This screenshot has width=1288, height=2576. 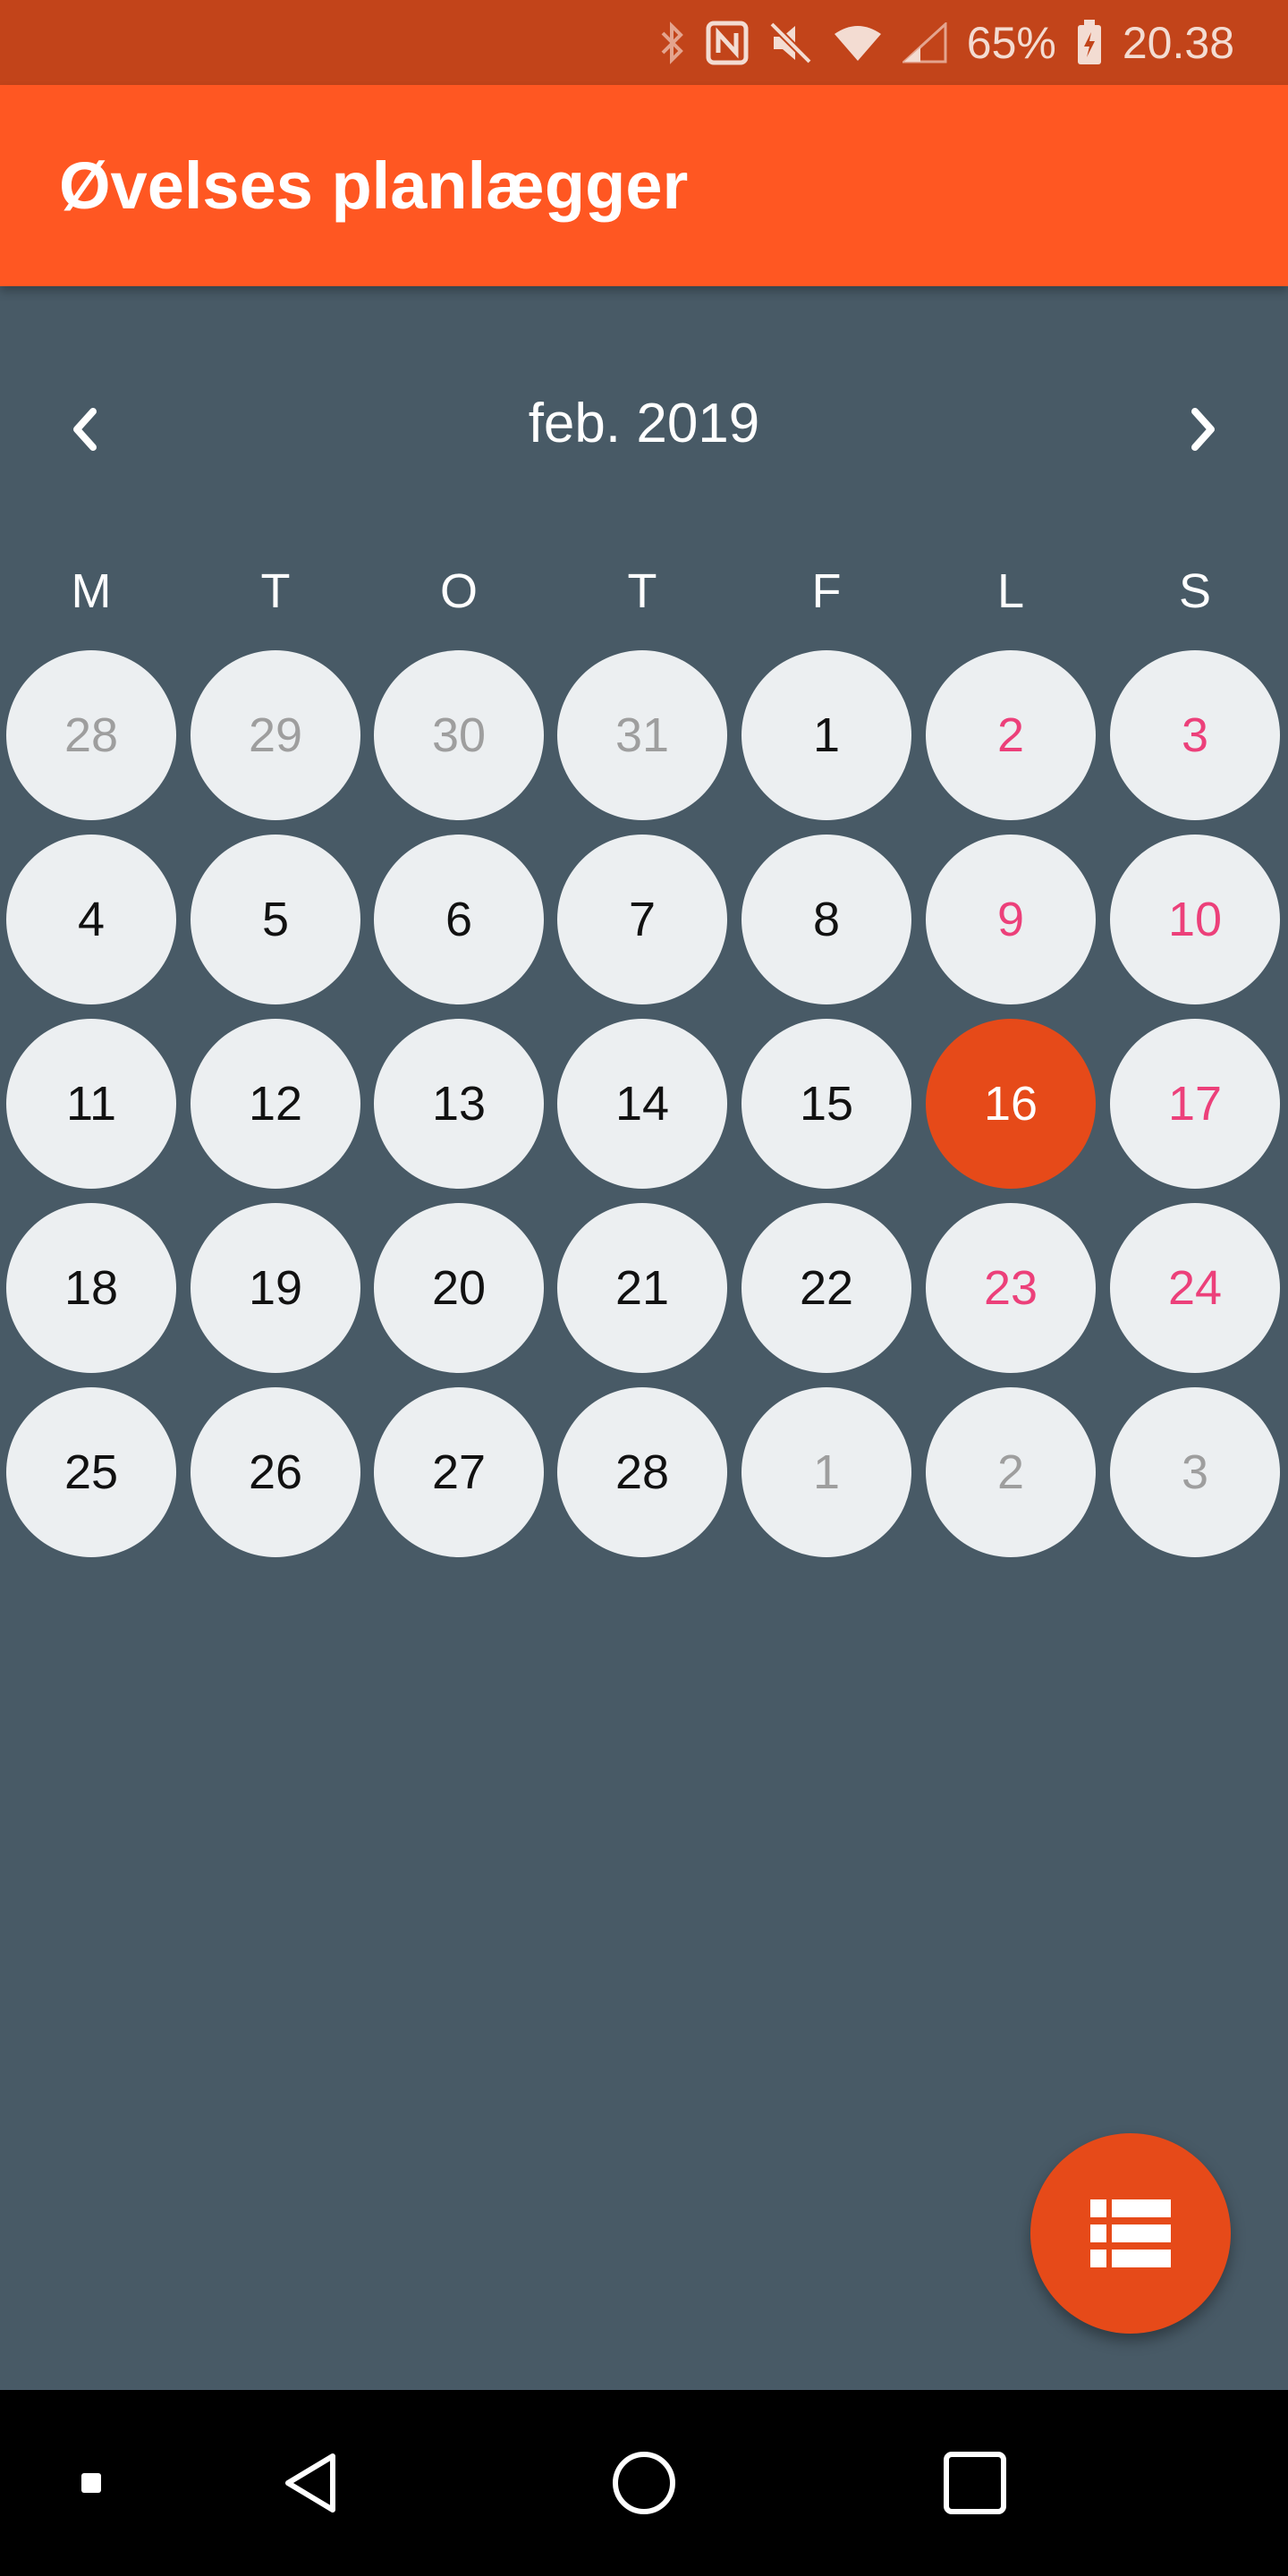 What do you see at coordinates (642, 735) in the screenshot?
I see `day-cell: 31` at bounding box center [642, 735].